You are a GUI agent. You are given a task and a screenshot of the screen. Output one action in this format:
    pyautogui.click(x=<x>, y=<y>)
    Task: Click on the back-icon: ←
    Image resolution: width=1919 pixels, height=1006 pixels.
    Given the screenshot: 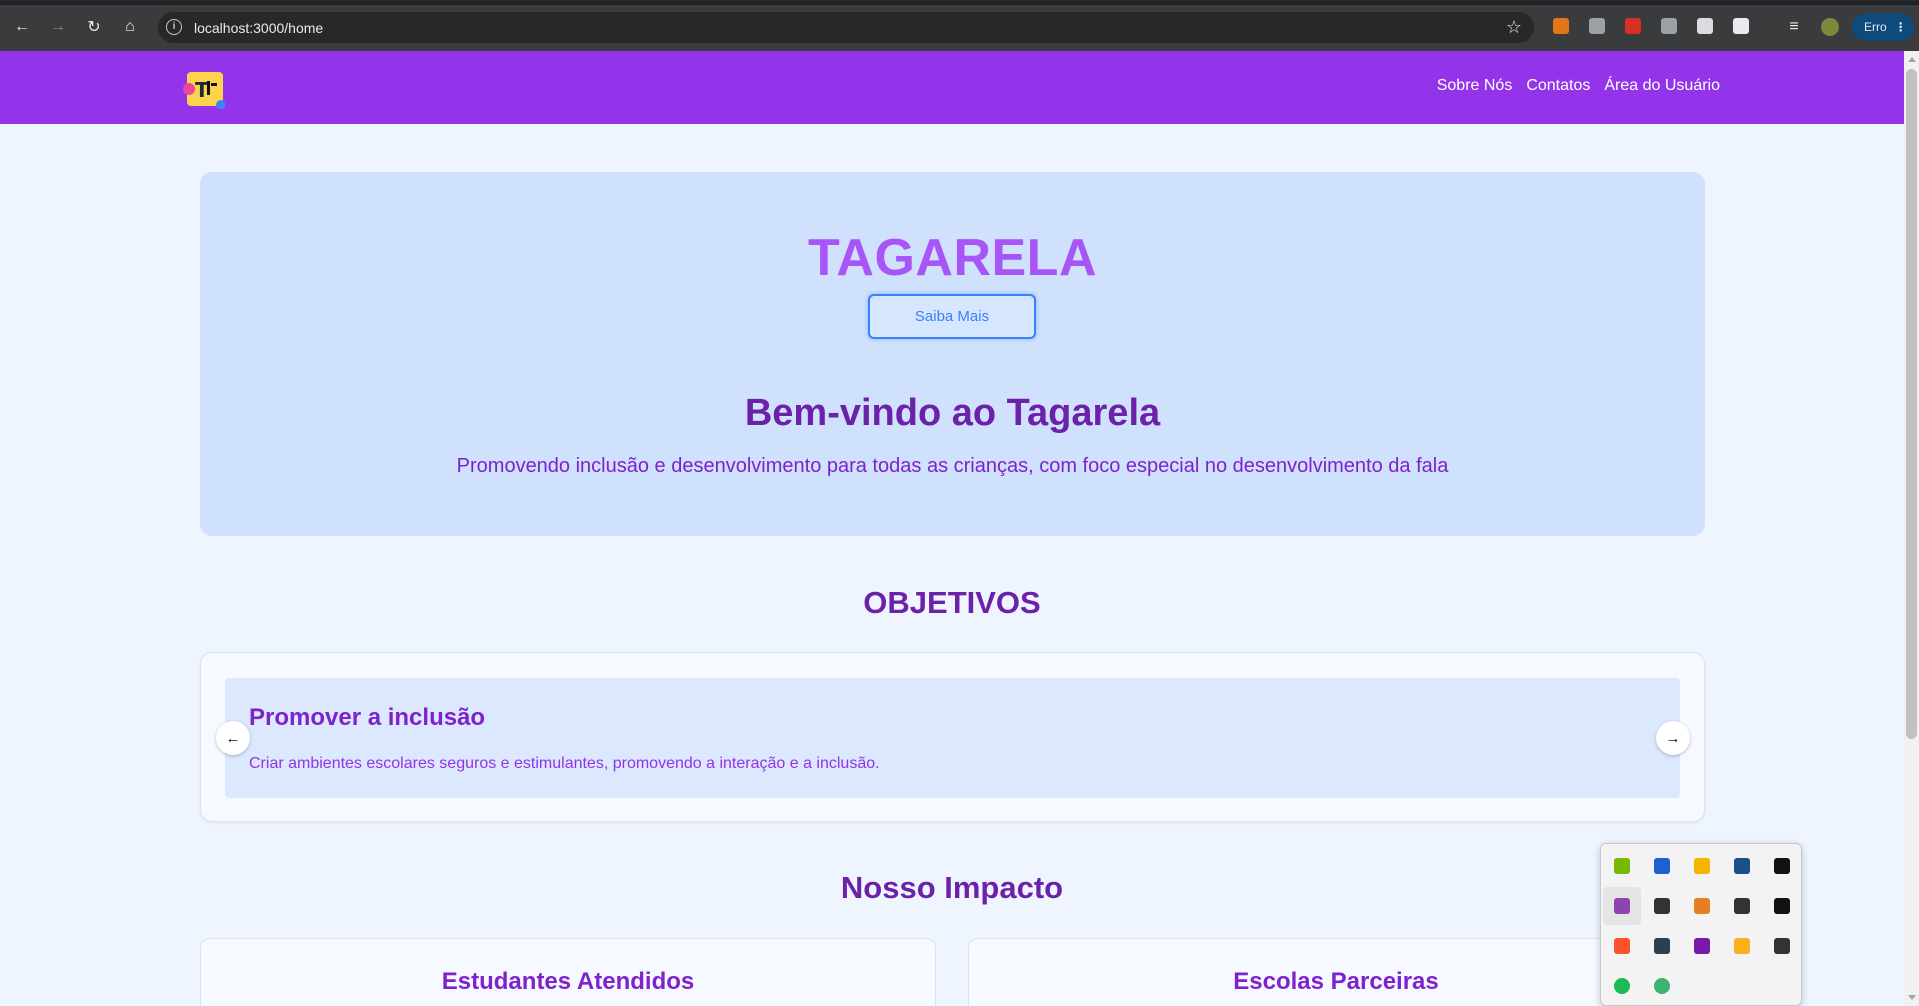 What is the action you would take?
    pyautogui.click(x=22, y=27)
    